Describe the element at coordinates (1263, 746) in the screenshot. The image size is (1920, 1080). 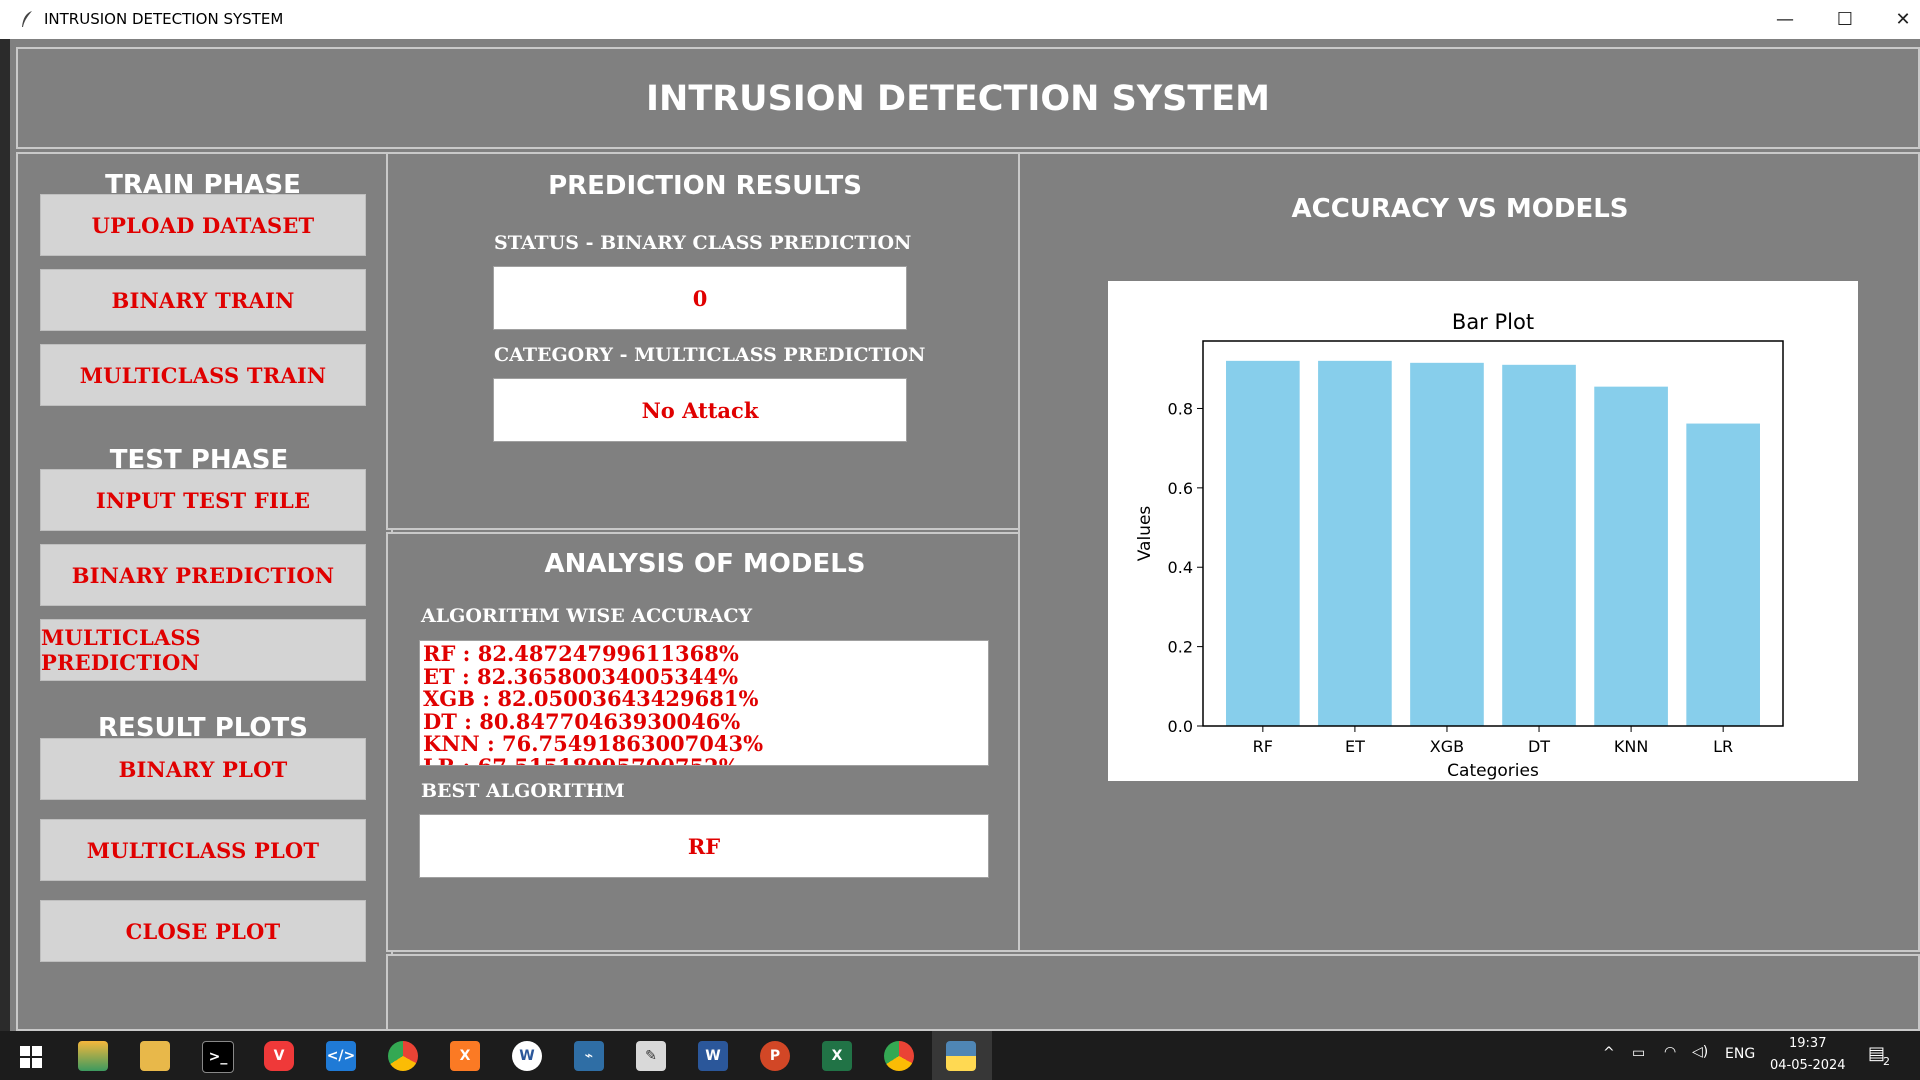
I see `x-tick-label: RF` at that location.